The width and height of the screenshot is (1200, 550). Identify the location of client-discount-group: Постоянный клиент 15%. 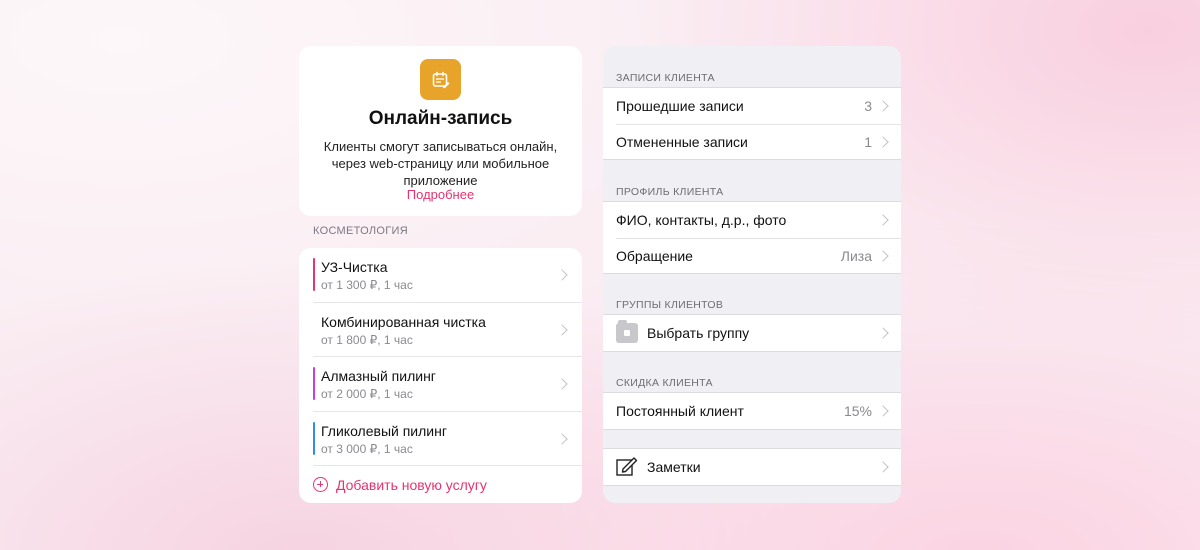
(752, 411).